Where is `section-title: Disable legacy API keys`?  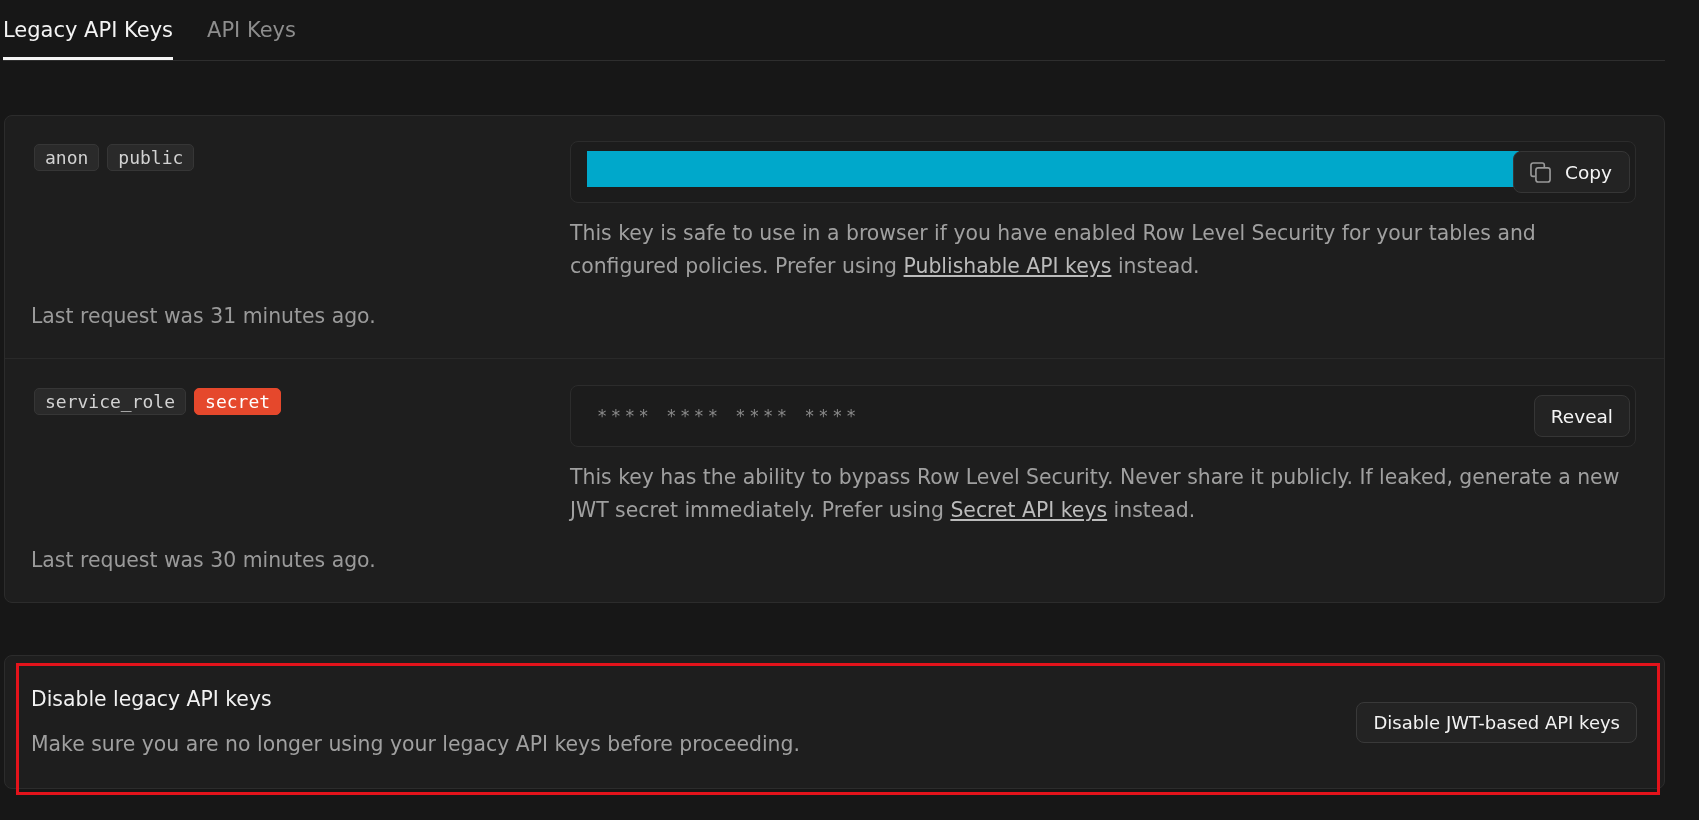 section-title: Disable legacy API keys is located at coordinates (151, 699).